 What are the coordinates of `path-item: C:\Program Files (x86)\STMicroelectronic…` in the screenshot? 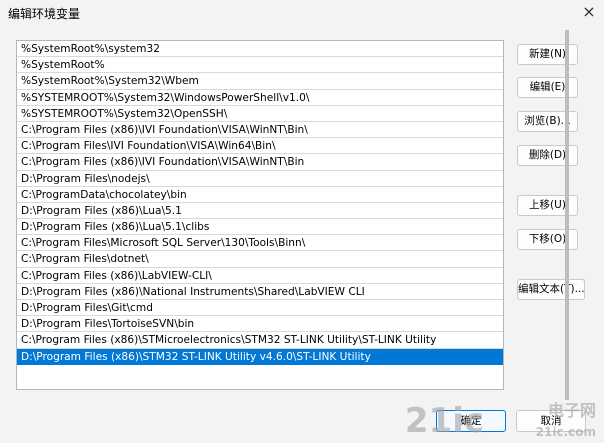 It's located at (260, 340).